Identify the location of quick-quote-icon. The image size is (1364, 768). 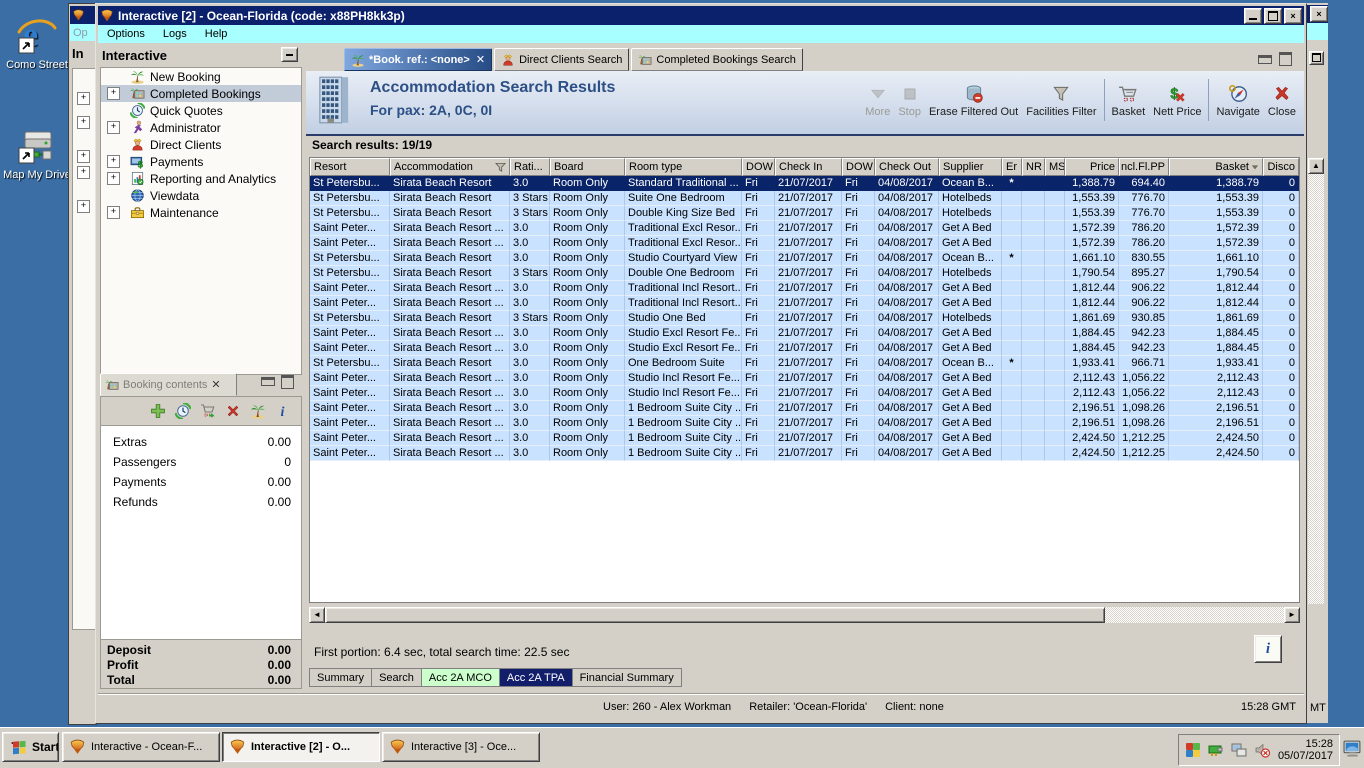
(183, 411).